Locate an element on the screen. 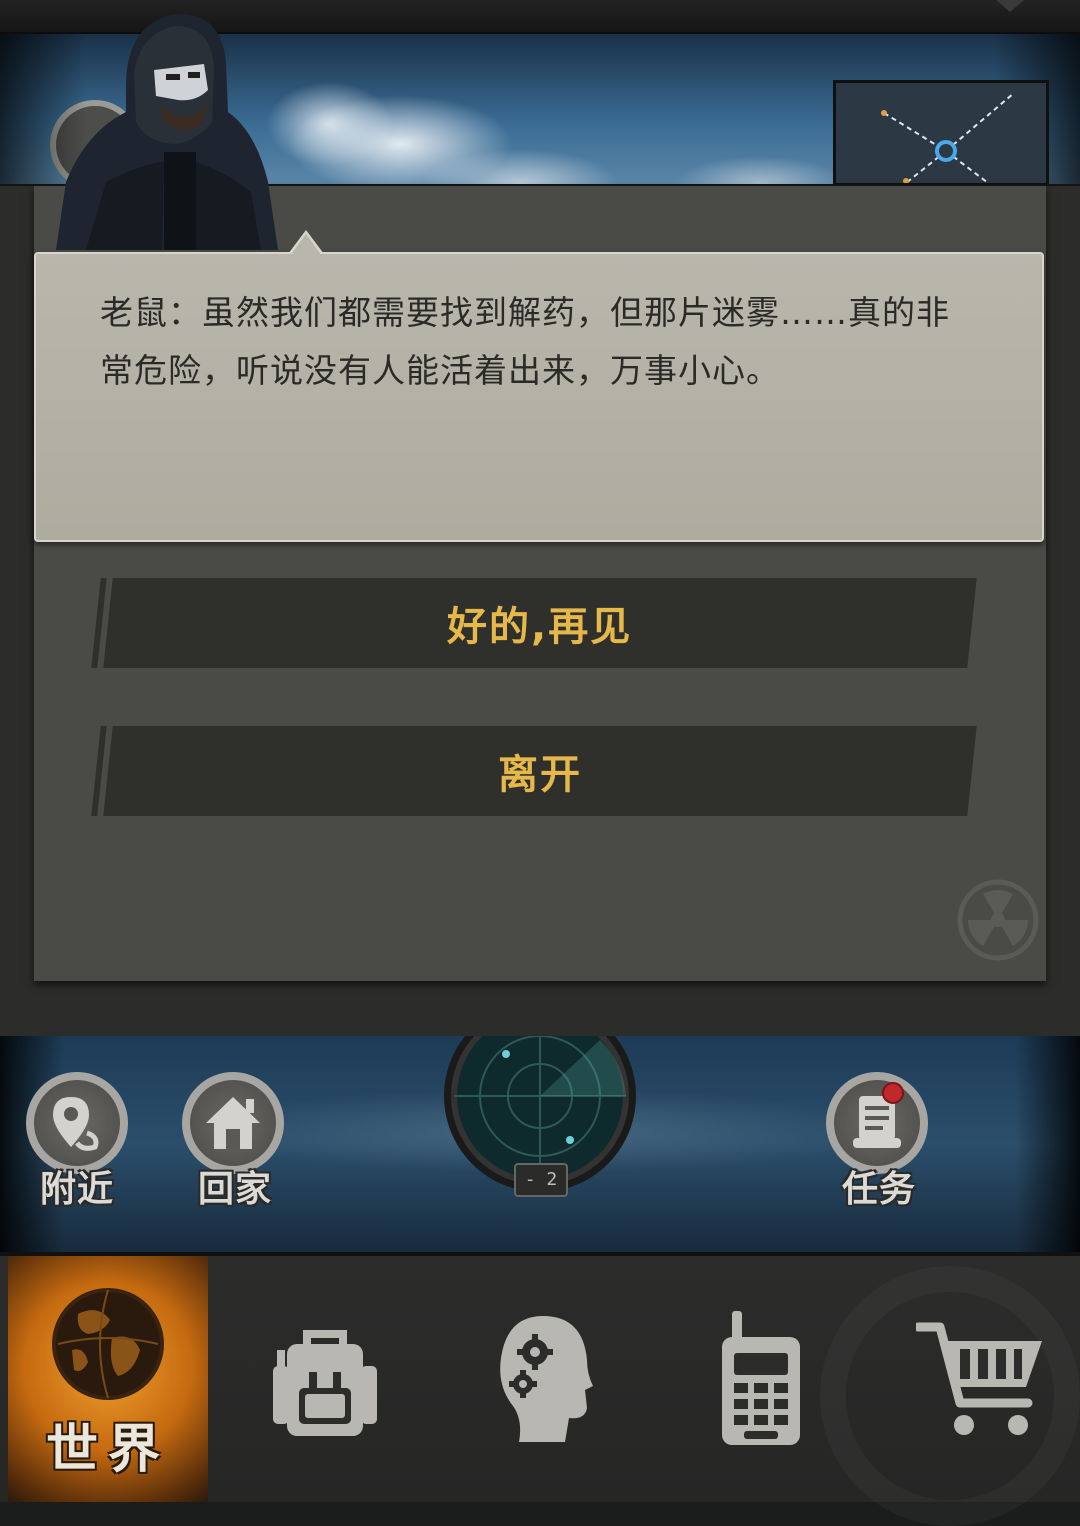 This screenshot has width=1080, height=1526. minimap is located at coordinates (941, 133).